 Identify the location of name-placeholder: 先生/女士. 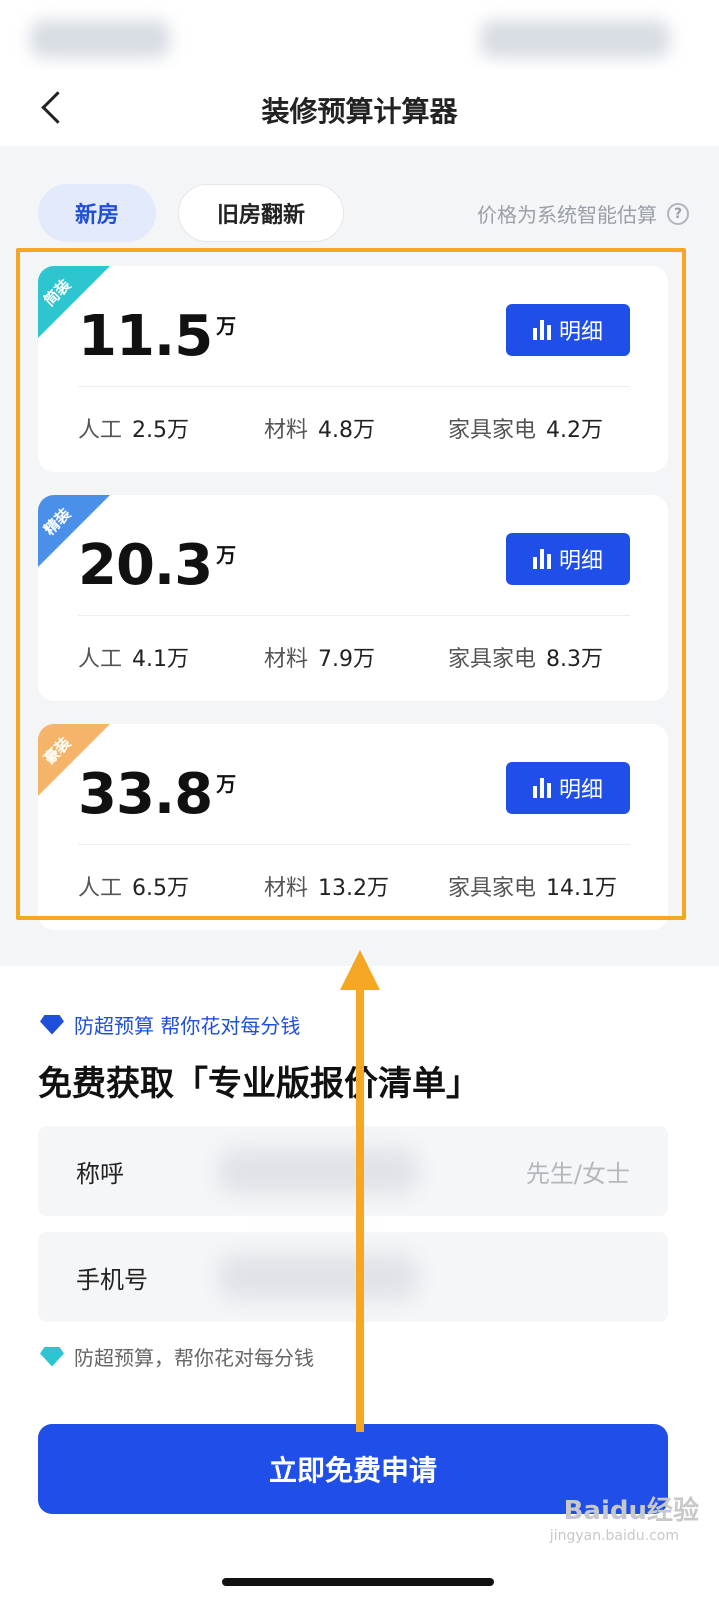
(577, 1174).